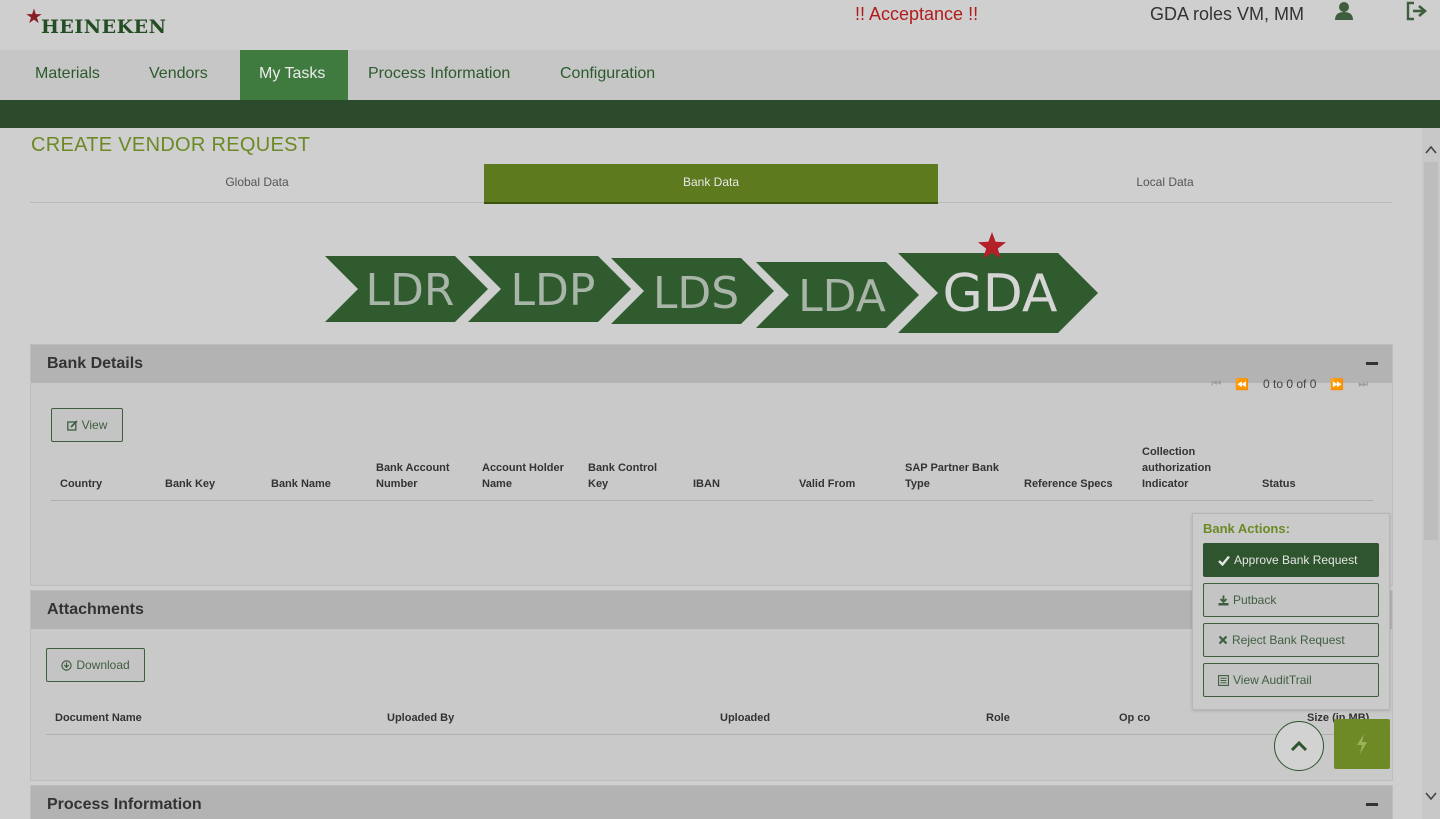 Image resolution: width=1440 pixels, height=819 pixels. I want to click on edit-icon, so click(72, 425).